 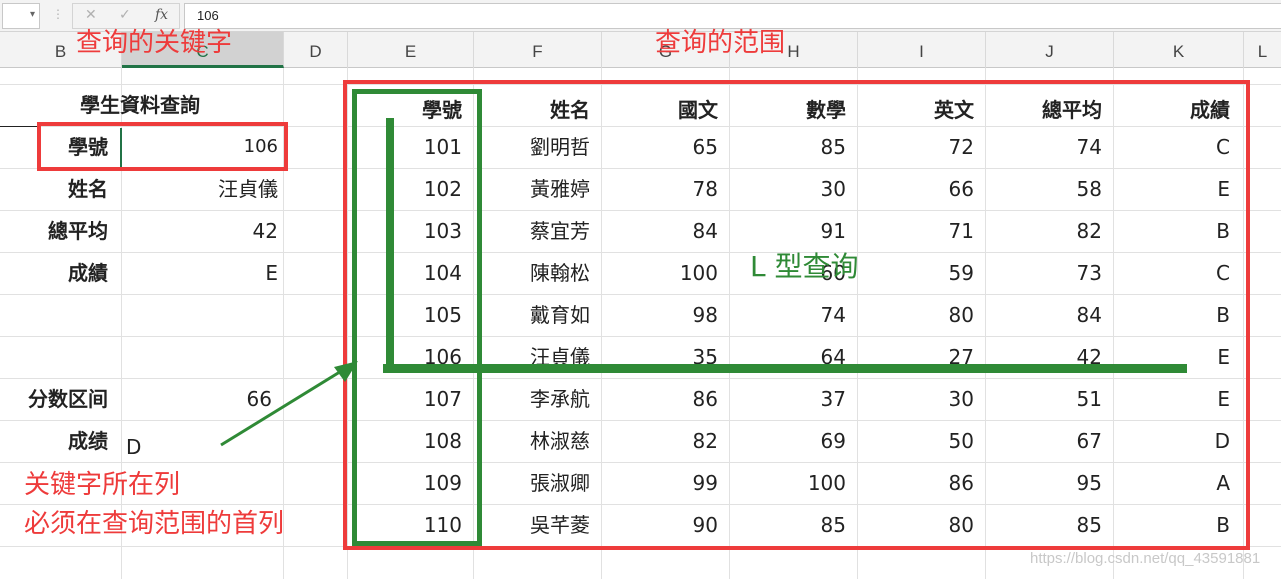 What do you see at coordinates (154, 43) in the screenshot?
I see `keyword-annotation: 查询的关键字` at bounding box center [154, 43].